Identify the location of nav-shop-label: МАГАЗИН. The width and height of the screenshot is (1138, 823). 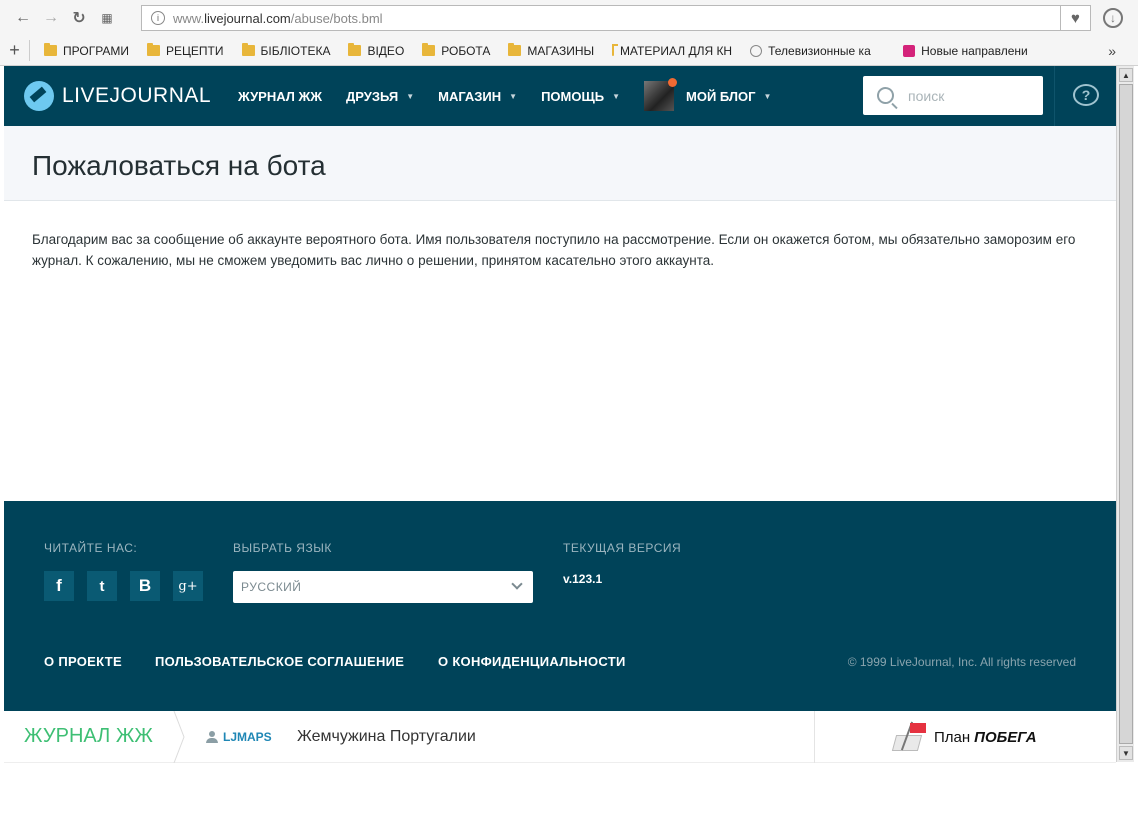
(470, 96).